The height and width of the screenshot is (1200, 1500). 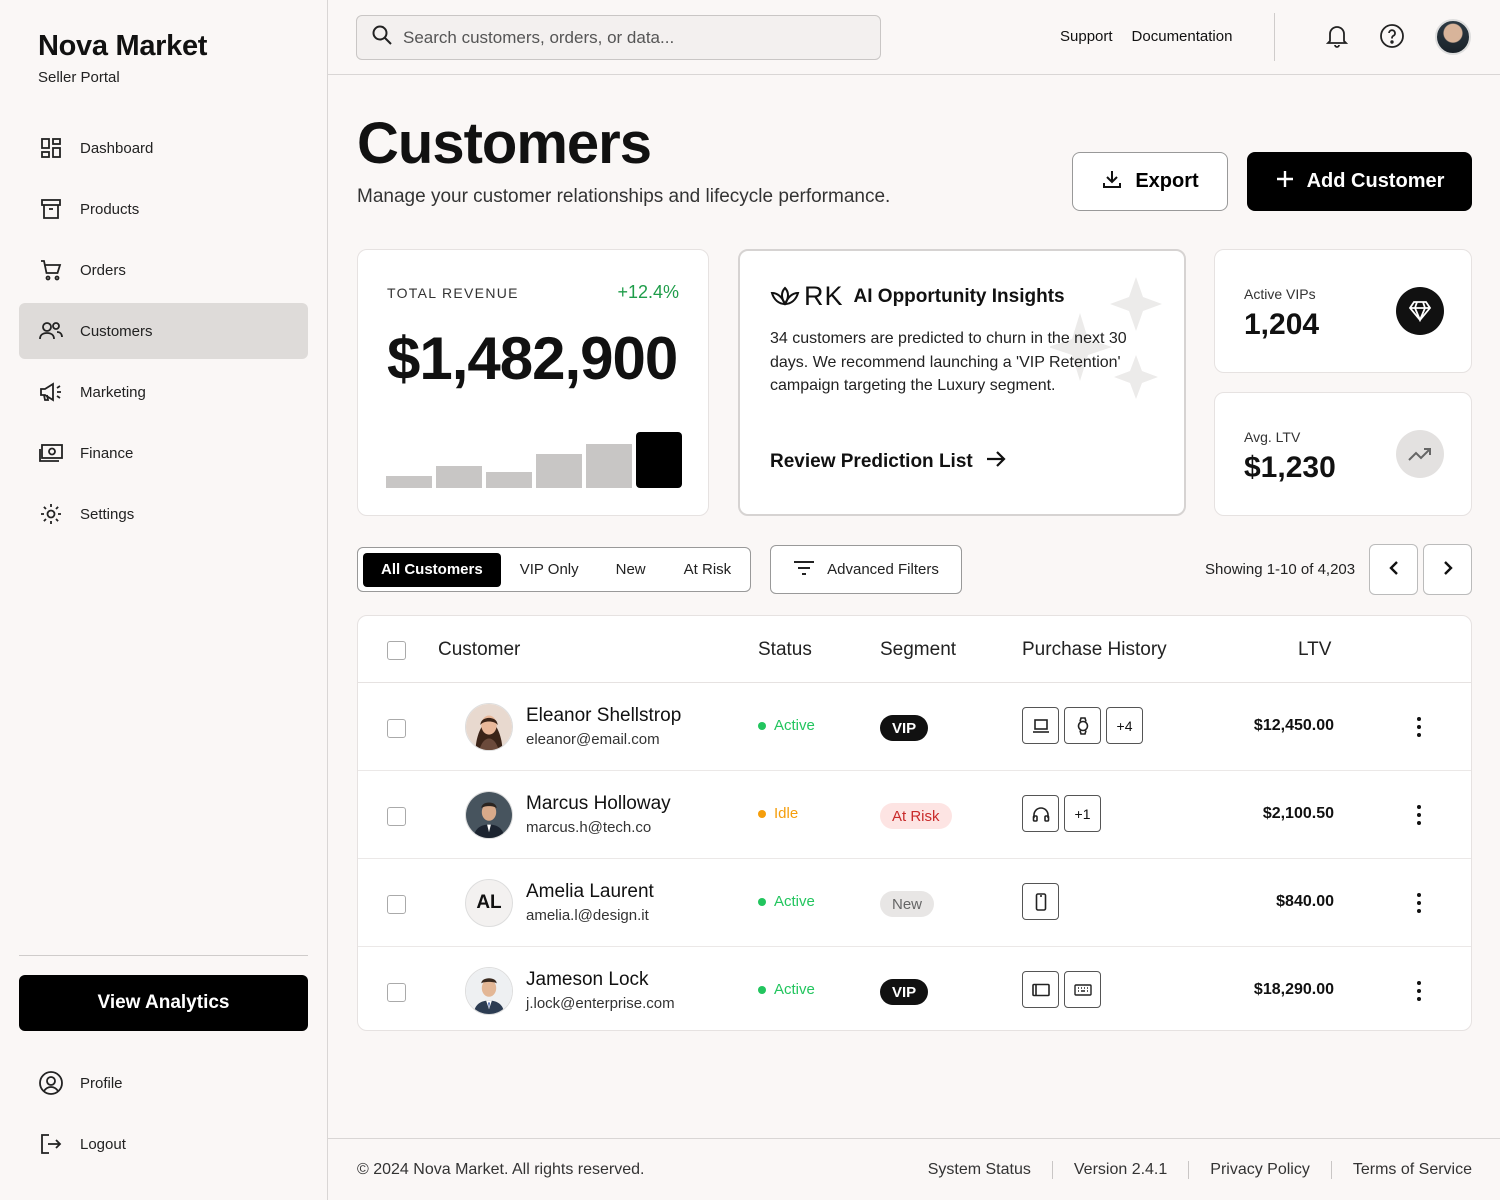 I want to click on next-page-button, so click(x=1447, y=569).